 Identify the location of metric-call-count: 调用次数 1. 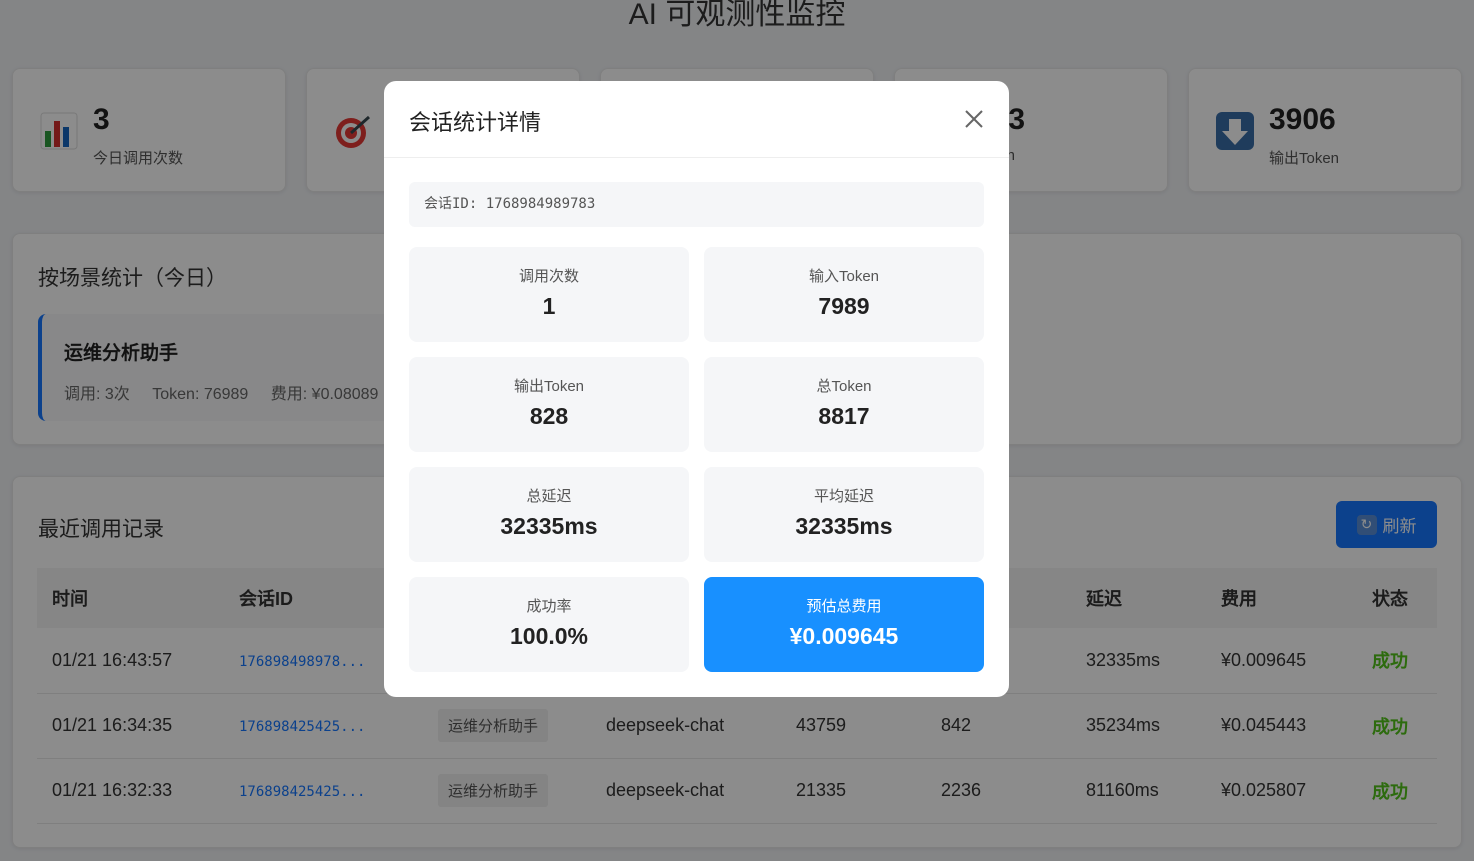
(549, 294).